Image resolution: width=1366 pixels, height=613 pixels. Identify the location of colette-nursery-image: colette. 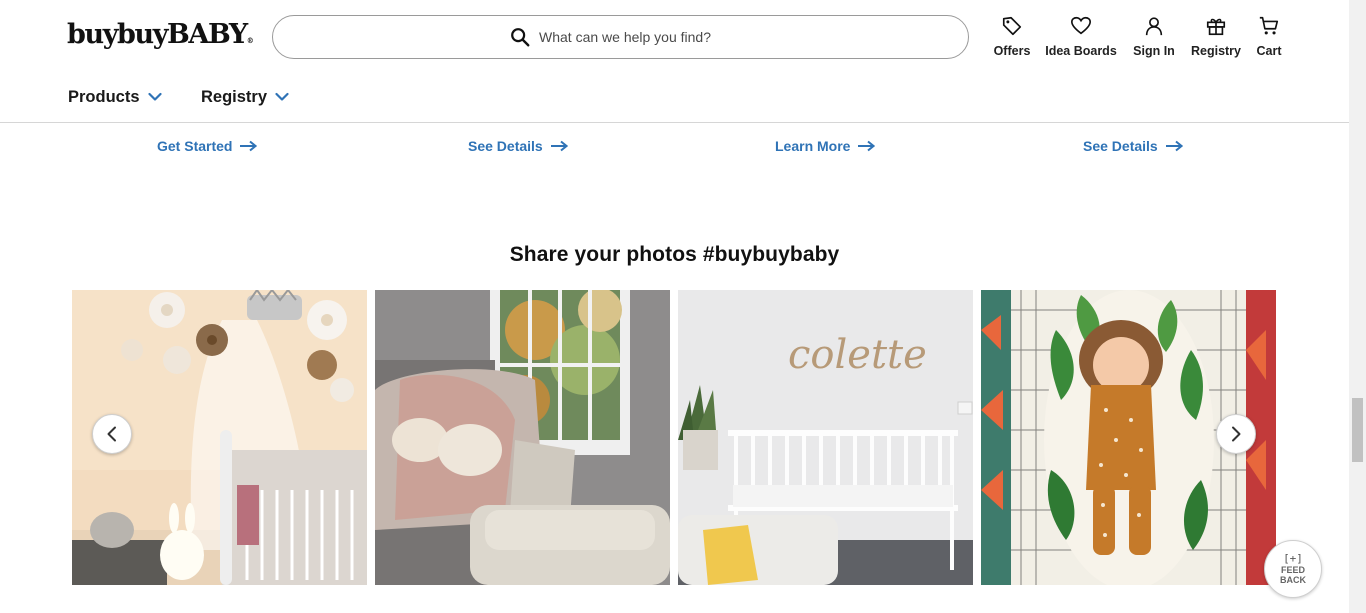
(825, 437).